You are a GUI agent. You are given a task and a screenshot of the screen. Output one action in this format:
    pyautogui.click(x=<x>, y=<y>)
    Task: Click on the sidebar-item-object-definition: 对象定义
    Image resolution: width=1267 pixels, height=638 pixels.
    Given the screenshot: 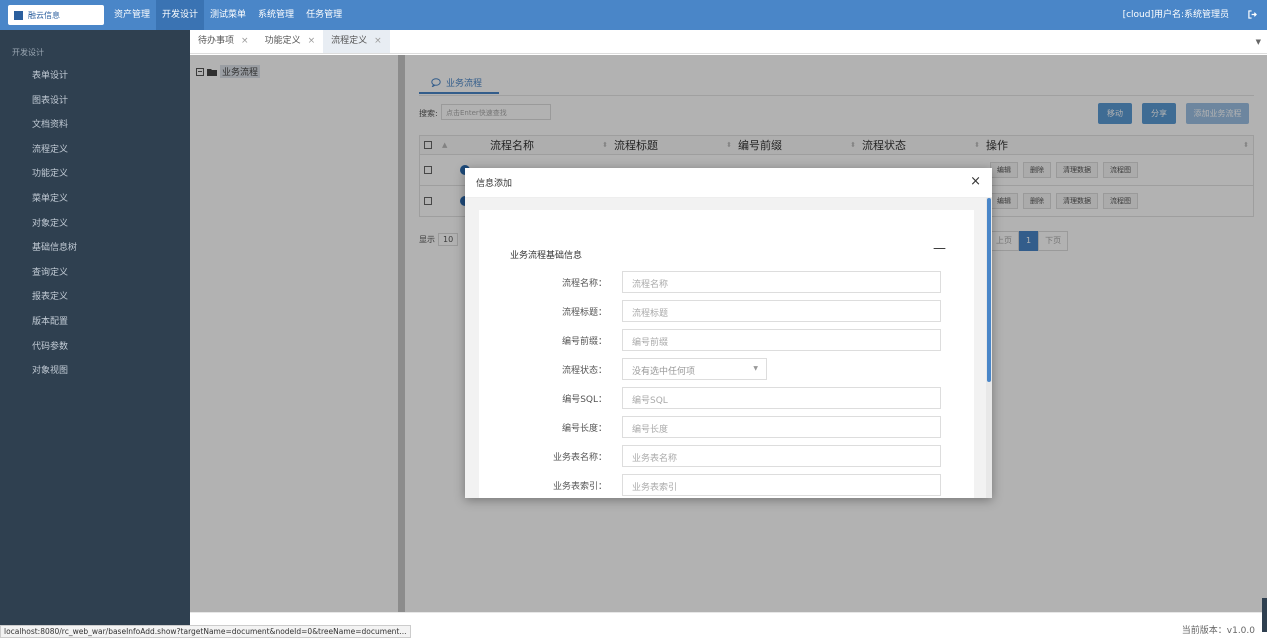 What is the action you would take?
    pyautogui.click(x=95, y=224)
    